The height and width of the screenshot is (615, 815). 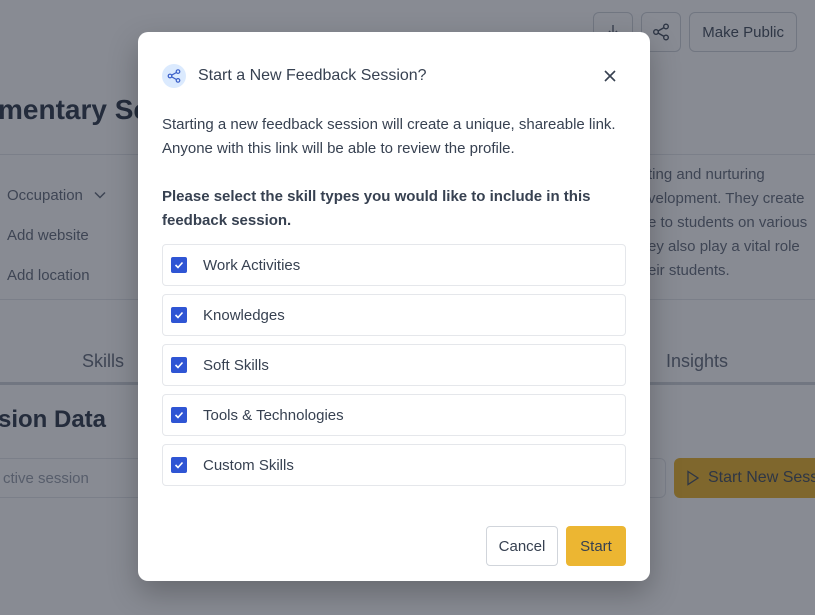 I want to click on option-label: Tools & Technologies, so click(x=273, y=415).